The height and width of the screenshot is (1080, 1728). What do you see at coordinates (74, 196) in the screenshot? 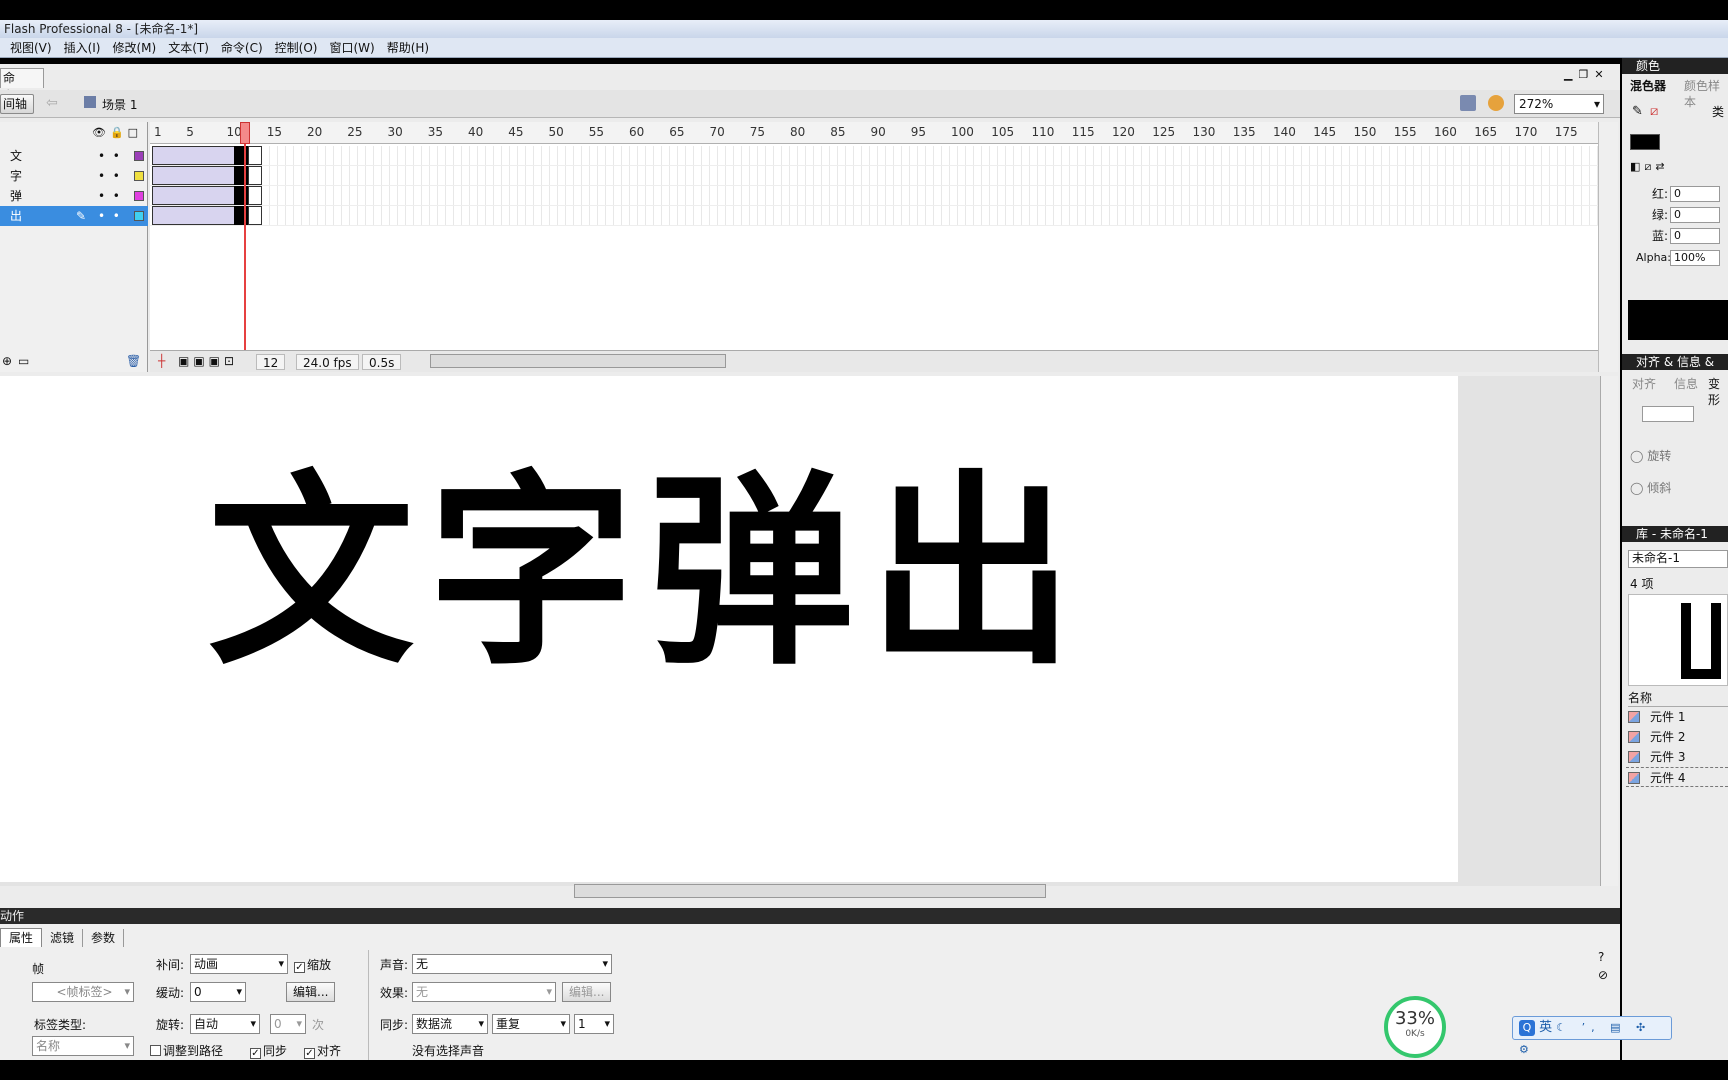
I see `layer-row: 弹 • •` at bounding box center [74, 196].